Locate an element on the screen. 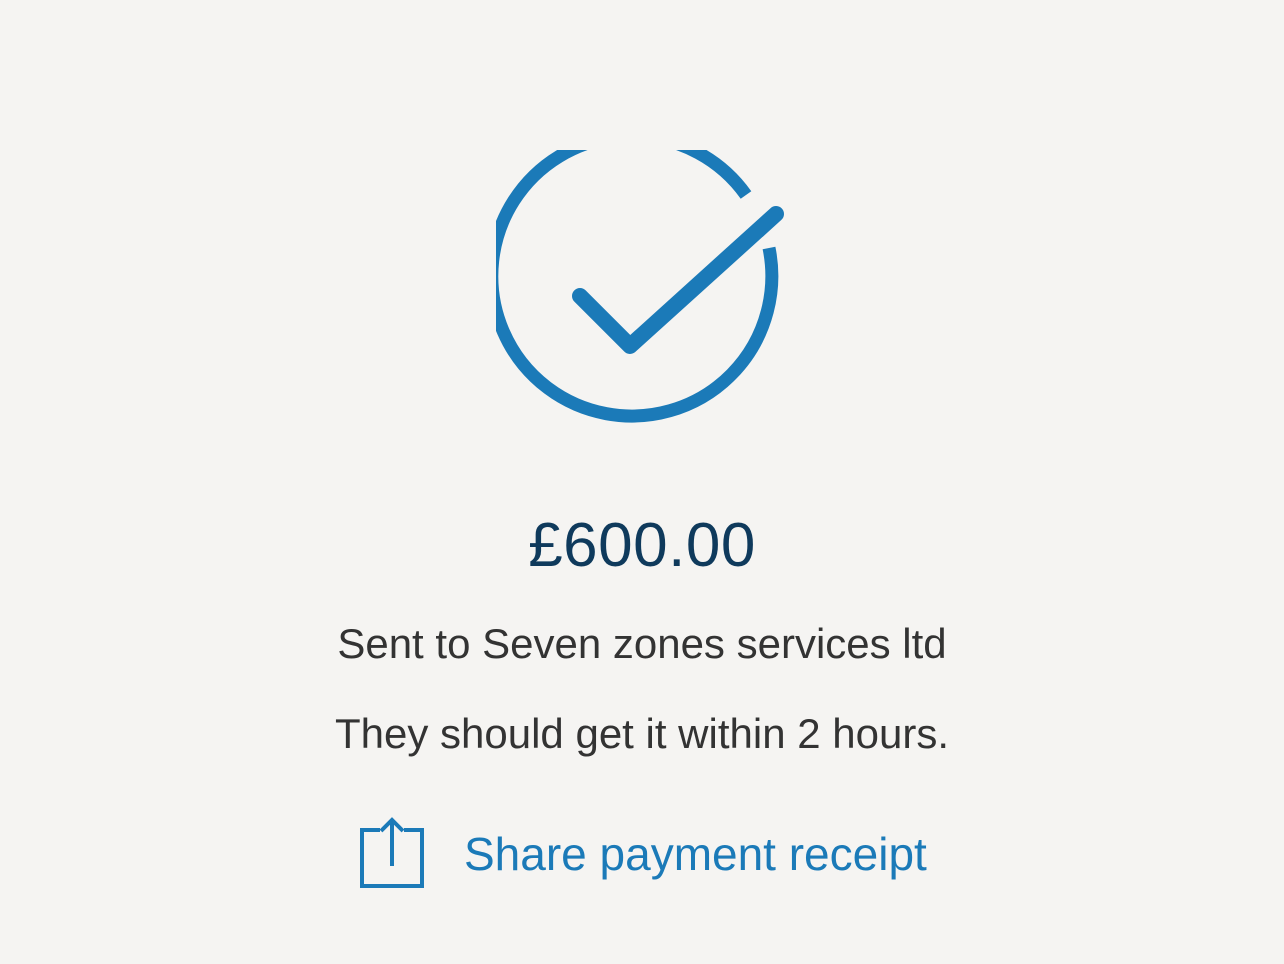  recipient-text: Sent to Seven zones services ltd is located at coordinates (642, 643).